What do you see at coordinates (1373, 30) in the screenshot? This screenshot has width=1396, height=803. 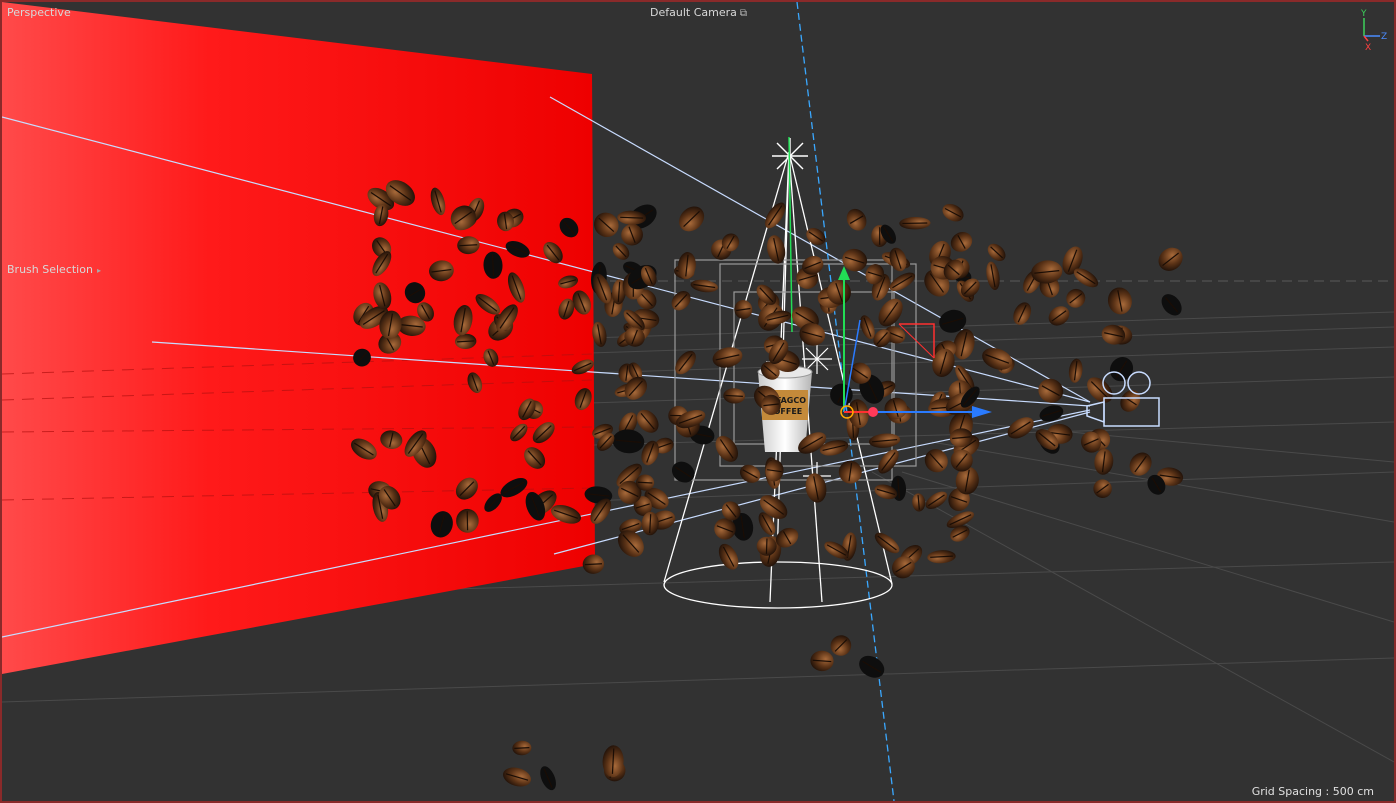 I see `axis-orientation-gizmo: Y Z X` at bounding box center [1373, 30].